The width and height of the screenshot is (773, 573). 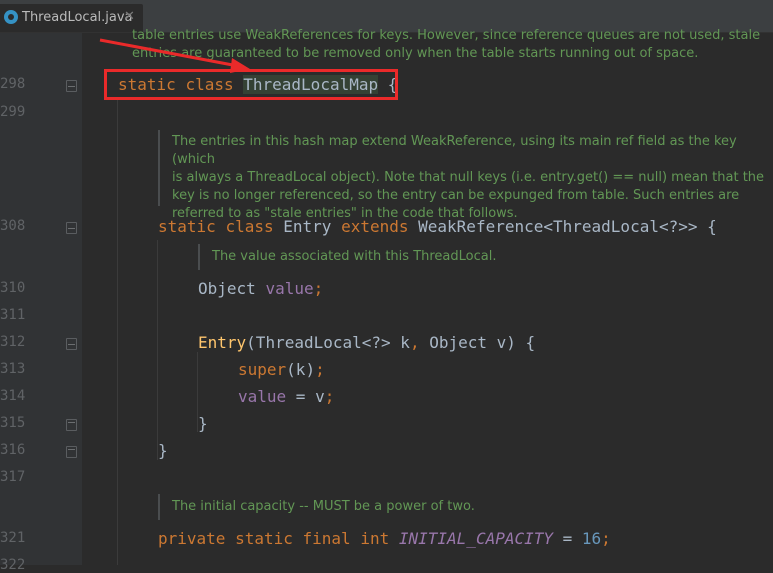 I want to click on line-number: 316, so click(x=13, y=450).